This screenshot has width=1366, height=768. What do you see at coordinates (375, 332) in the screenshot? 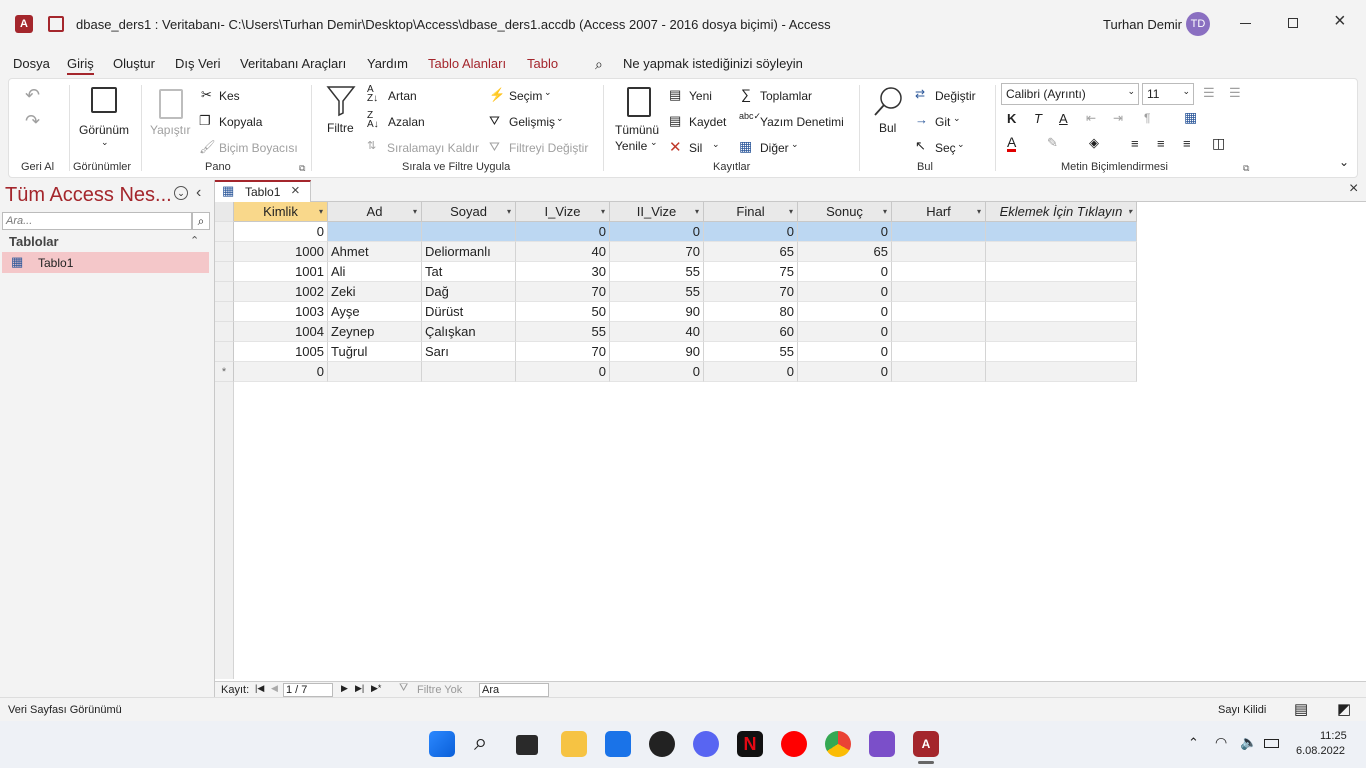
I see `cell-ad: Zeynep` at bounding box center [375, 332].